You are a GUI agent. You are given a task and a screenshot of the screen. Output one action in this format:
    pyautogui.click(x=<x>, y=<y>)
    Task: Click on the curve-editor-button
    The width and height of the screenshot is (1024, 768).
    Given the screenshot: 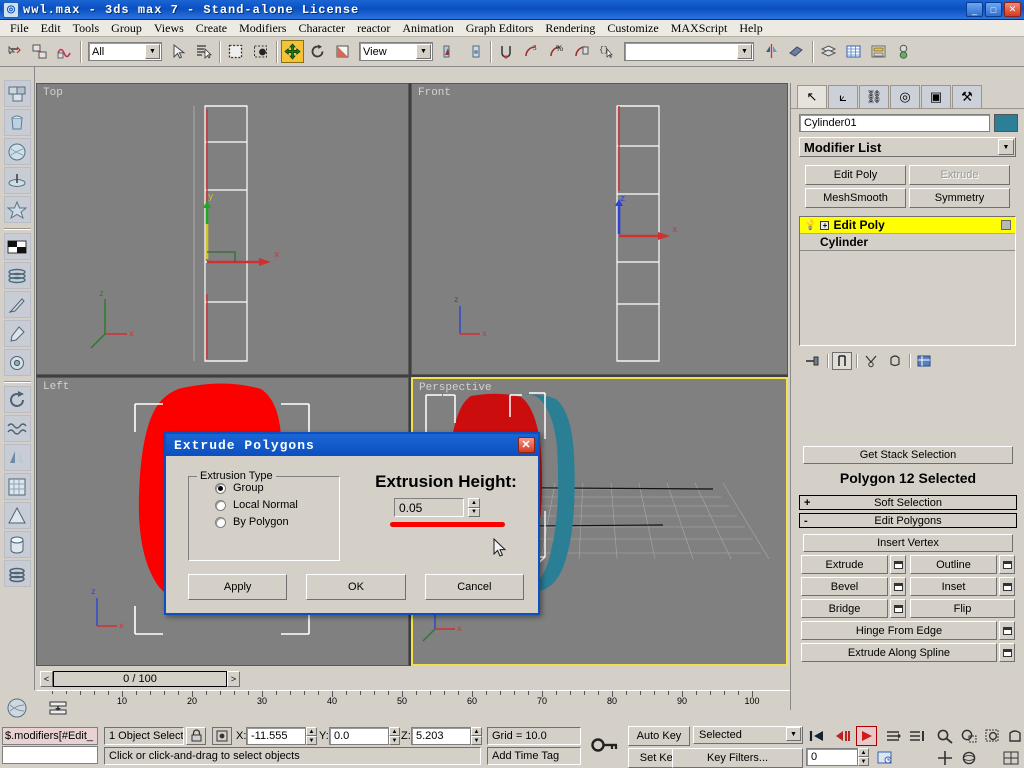 What is the action you would take?
    pyautogui.click(x=853, y=51)
    